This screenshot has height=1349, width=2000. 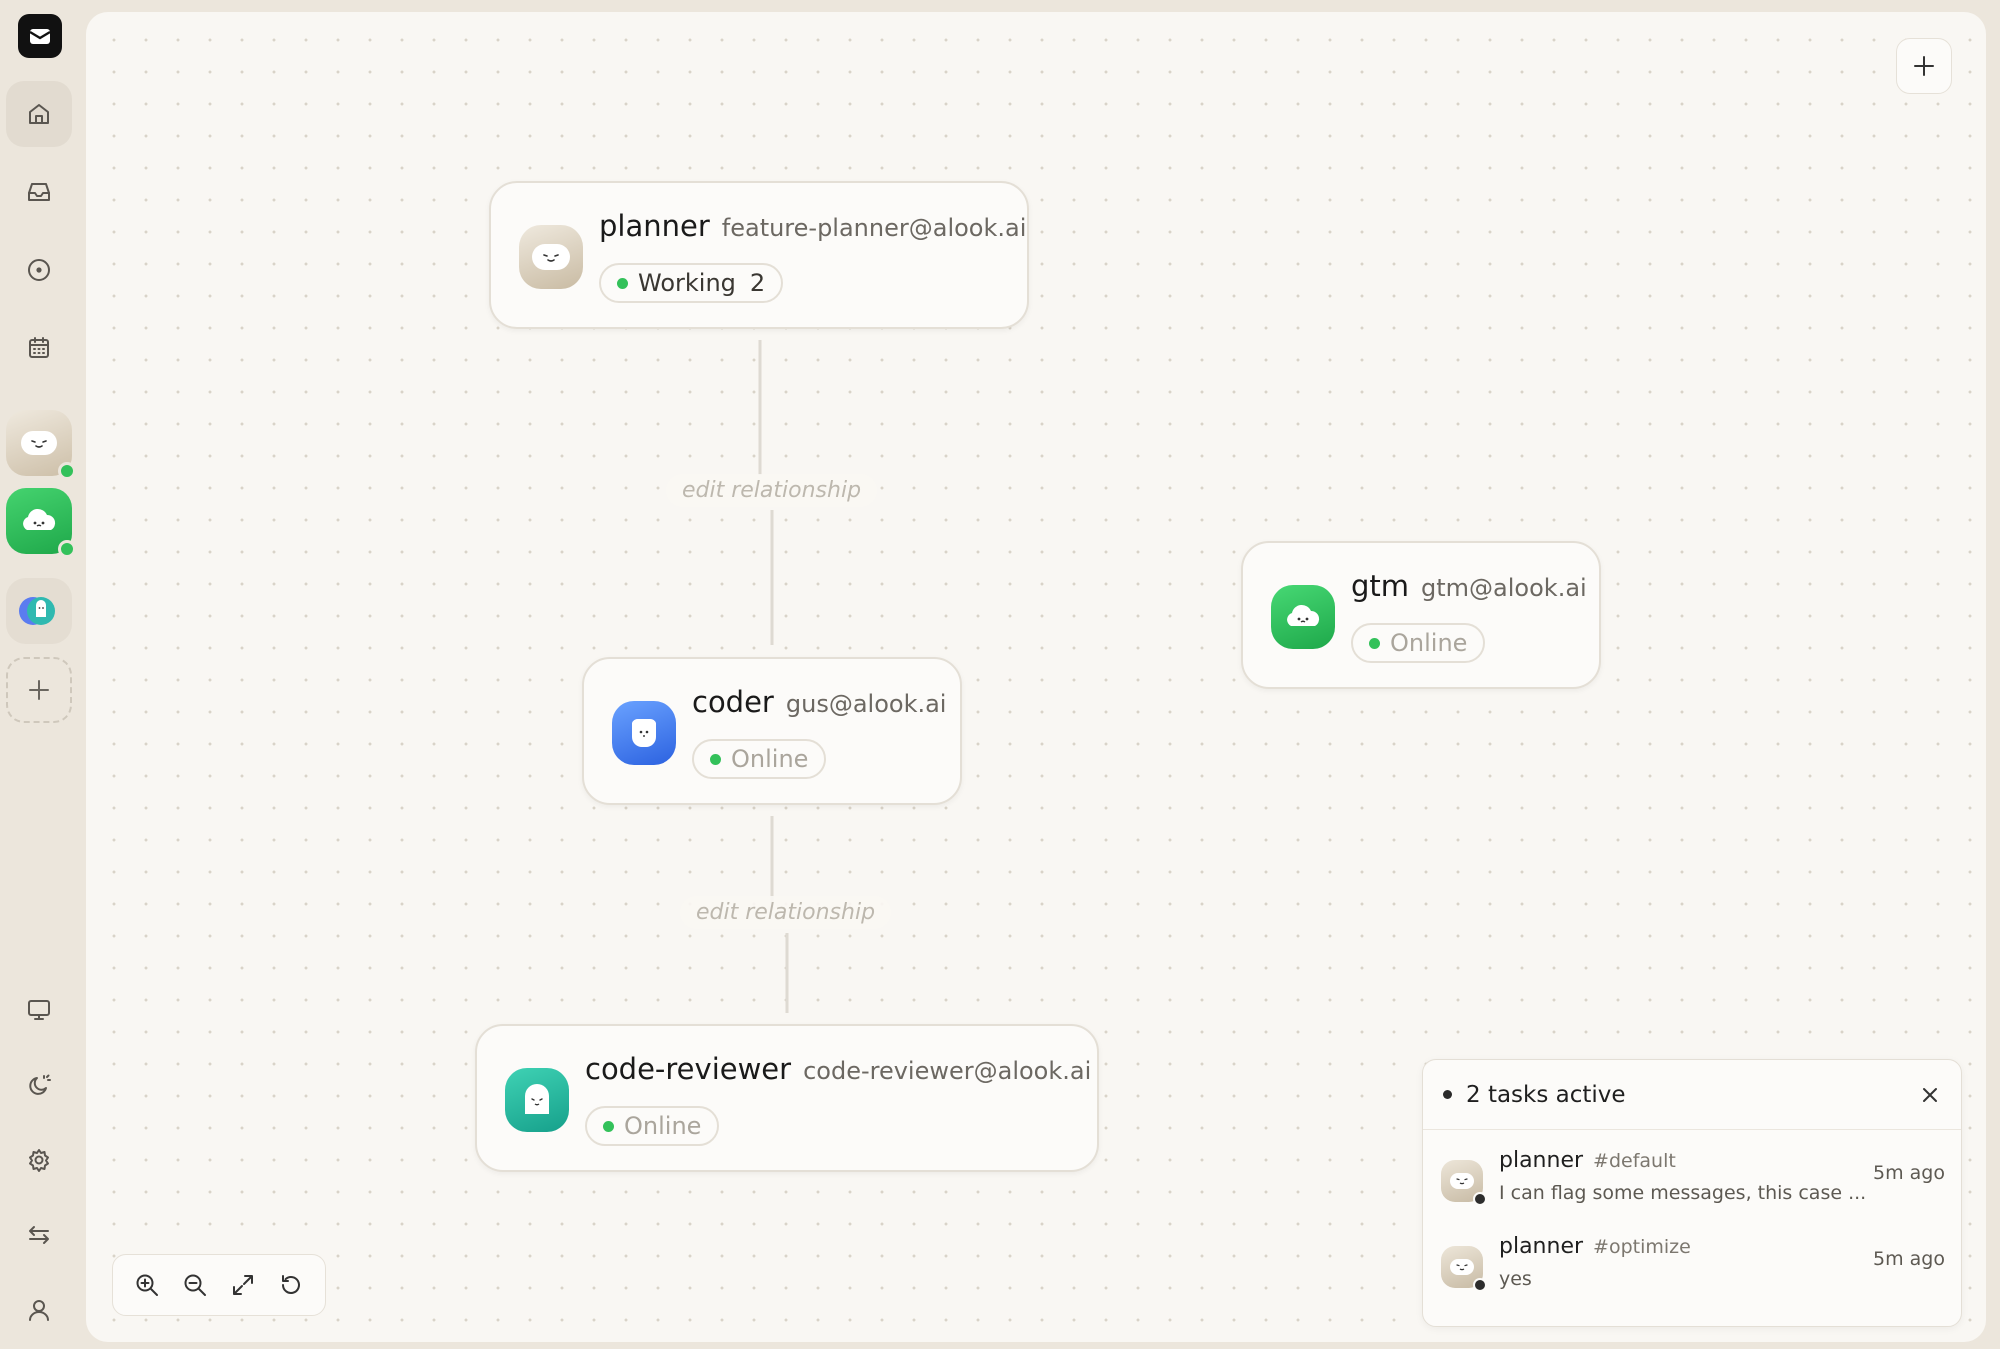 What do you see at coordinates (1421, 615) in the screenshot?
I see `node-gtm: gtm gtm@alook.ai Online` at bounding box center [1421, 615].